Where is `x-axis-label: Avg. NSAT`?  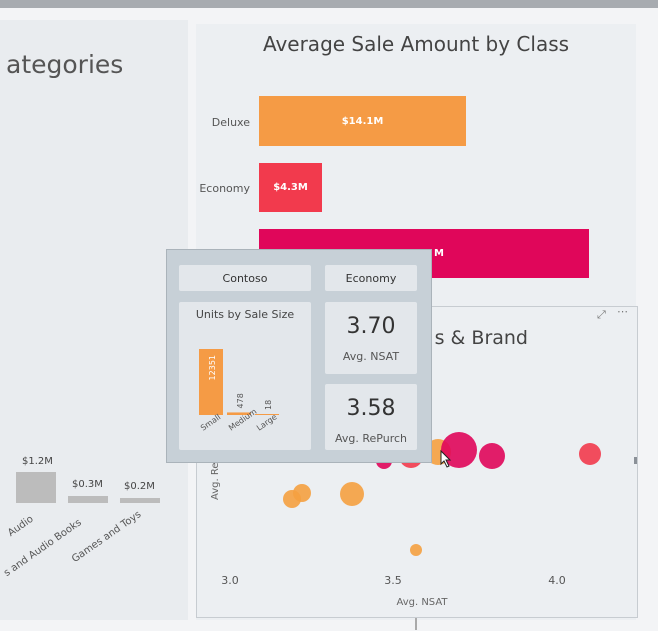 x-axis-label: Avg. NSAT is located at coordinates (422, 602).